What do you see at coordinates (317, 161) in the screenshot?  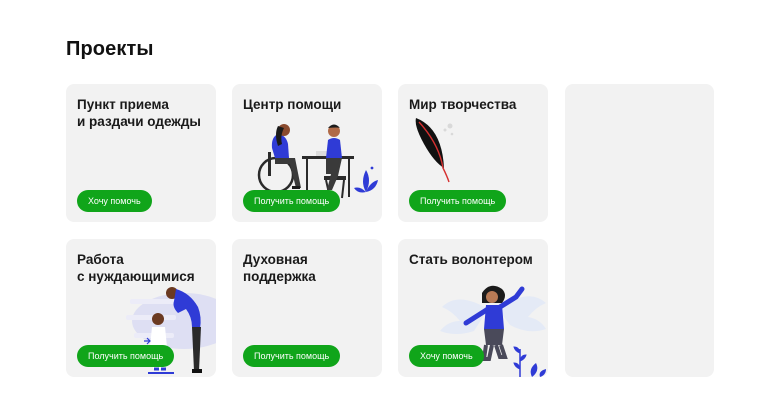 I see `wheelchair-conversation-illustration` at bounding box center [317, 161].